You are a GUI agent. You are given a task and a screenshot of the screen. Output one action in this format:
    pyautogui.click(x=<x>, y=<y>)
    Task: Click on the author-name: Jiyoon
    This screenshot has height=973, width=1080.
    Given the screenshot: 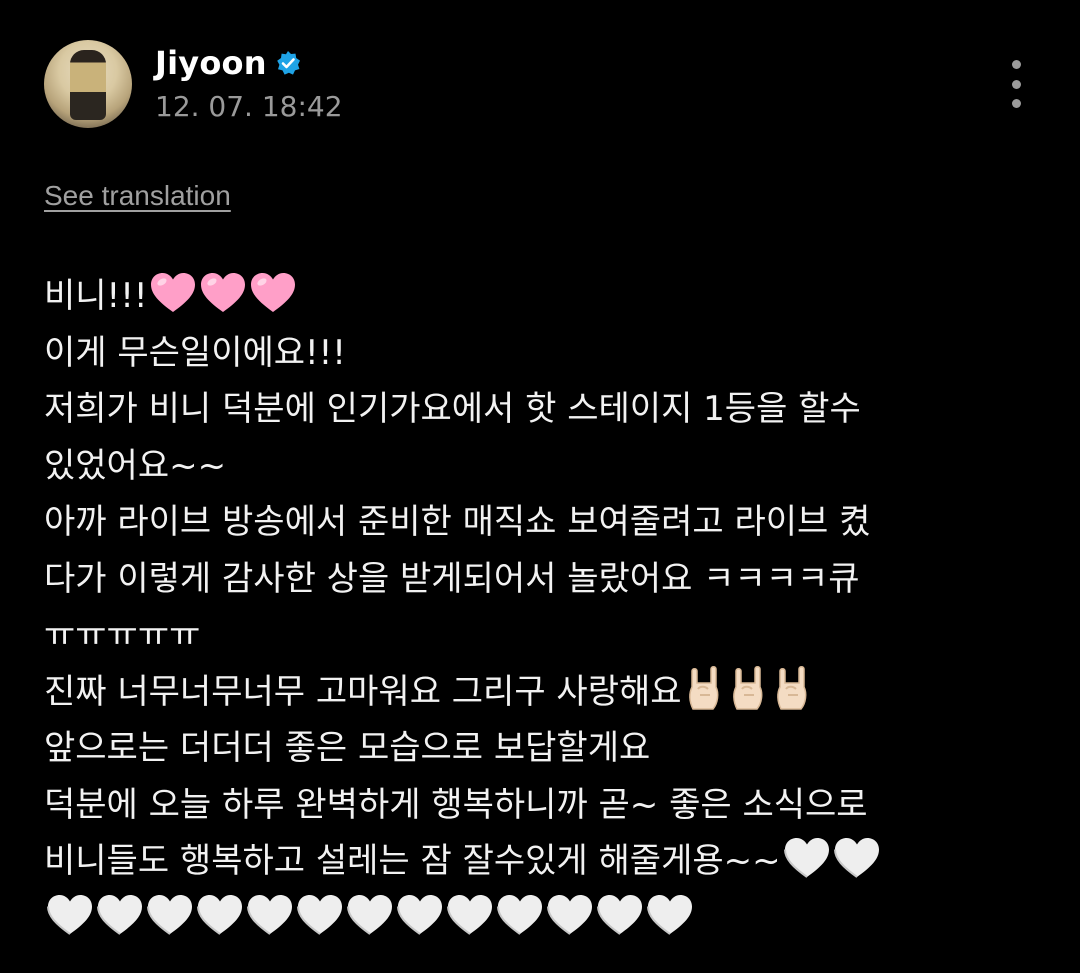 What is the action you would take?
    pyautogui.click(x=211, y=63)
    